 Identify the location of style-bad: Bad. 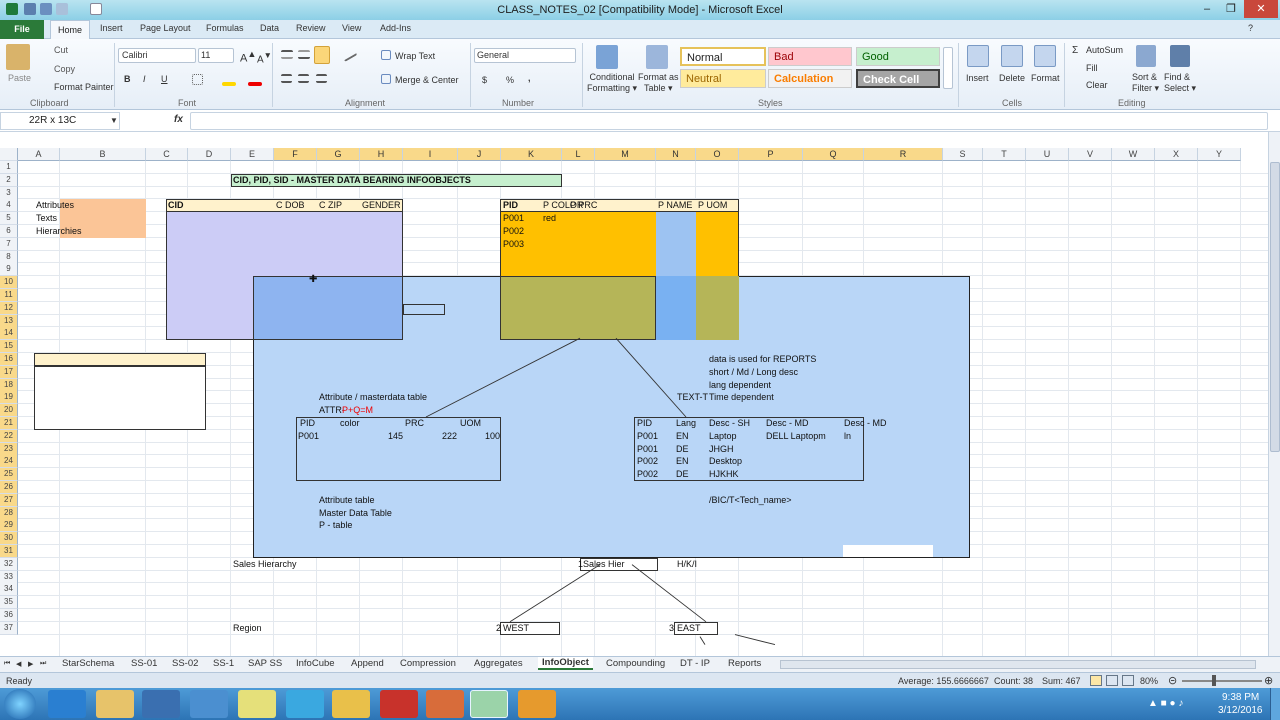
(810, 56).